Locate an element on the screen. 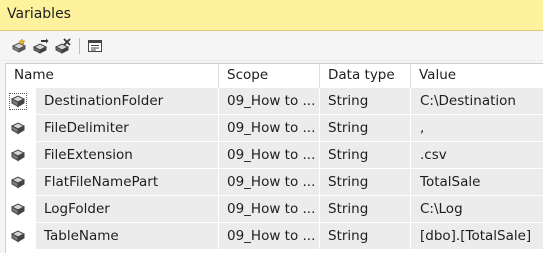 The height and width of the screenshot is (253, 543). variable-value-cell: .csv is located at coordinates (477, 155).